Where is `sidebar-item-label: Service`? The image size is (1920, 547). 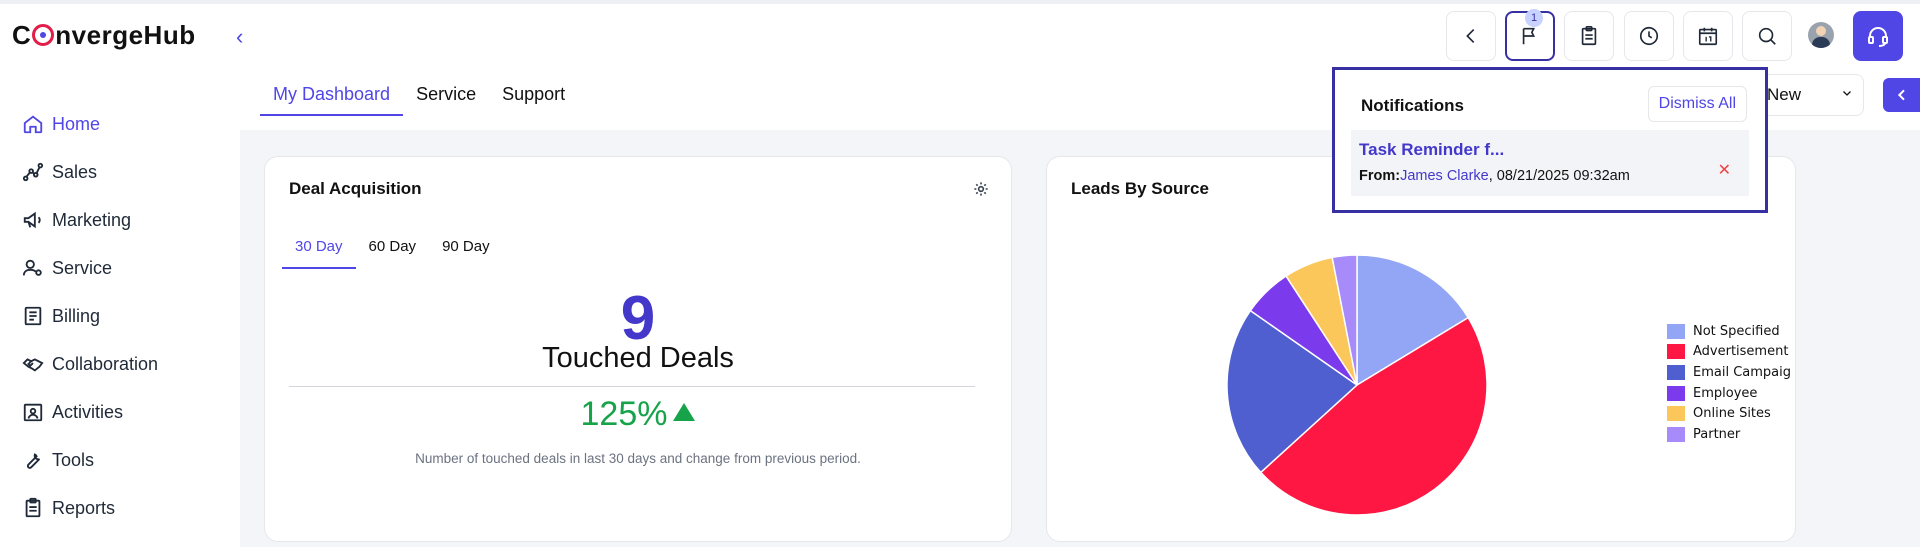 sidebar-item-label: Service is located at coordinates (82, 267).